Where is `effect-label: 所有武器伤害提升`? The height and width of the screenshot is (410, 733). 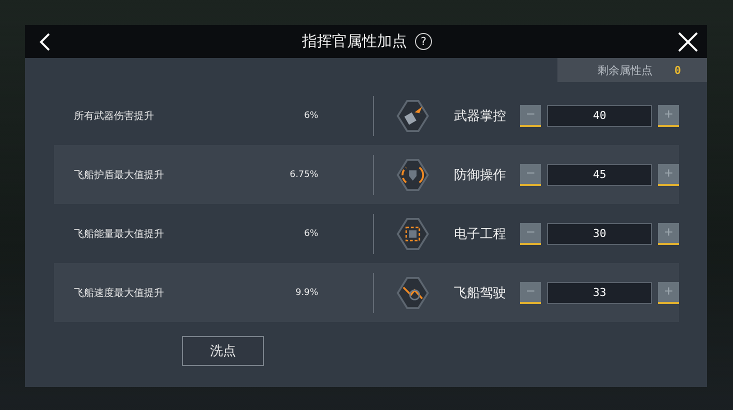 effect-label: 所有武器伤害提升 is located at coordinates (114, 116).